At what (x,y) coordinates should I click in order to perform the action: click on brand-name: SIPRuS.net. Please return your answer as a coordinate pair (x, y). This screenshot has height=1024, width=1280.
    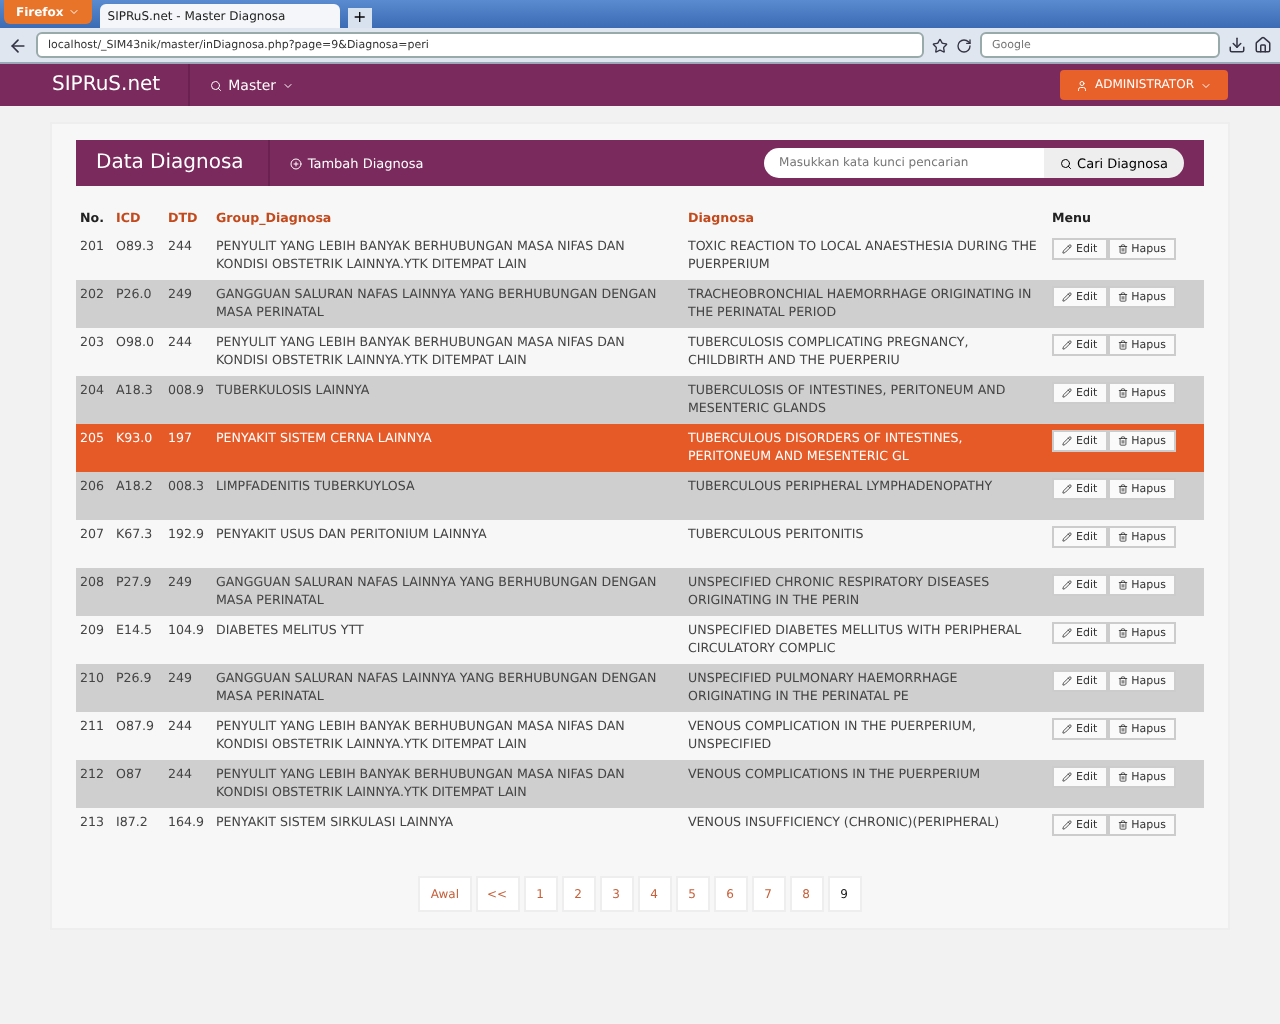
    Looking at the image, I should click on (121, 85).